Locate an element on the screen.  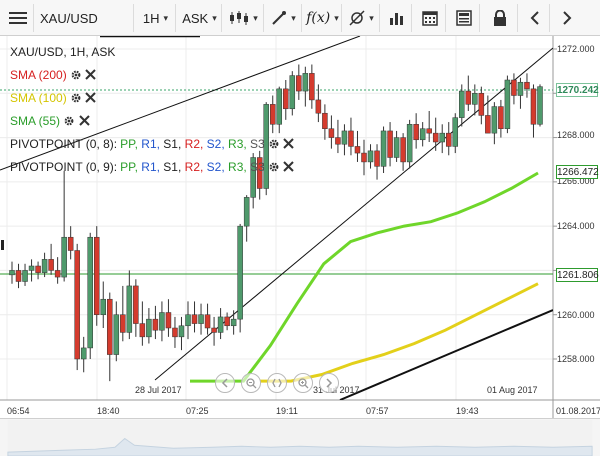
sma100-remove-button is located at coordinates (91, 98).